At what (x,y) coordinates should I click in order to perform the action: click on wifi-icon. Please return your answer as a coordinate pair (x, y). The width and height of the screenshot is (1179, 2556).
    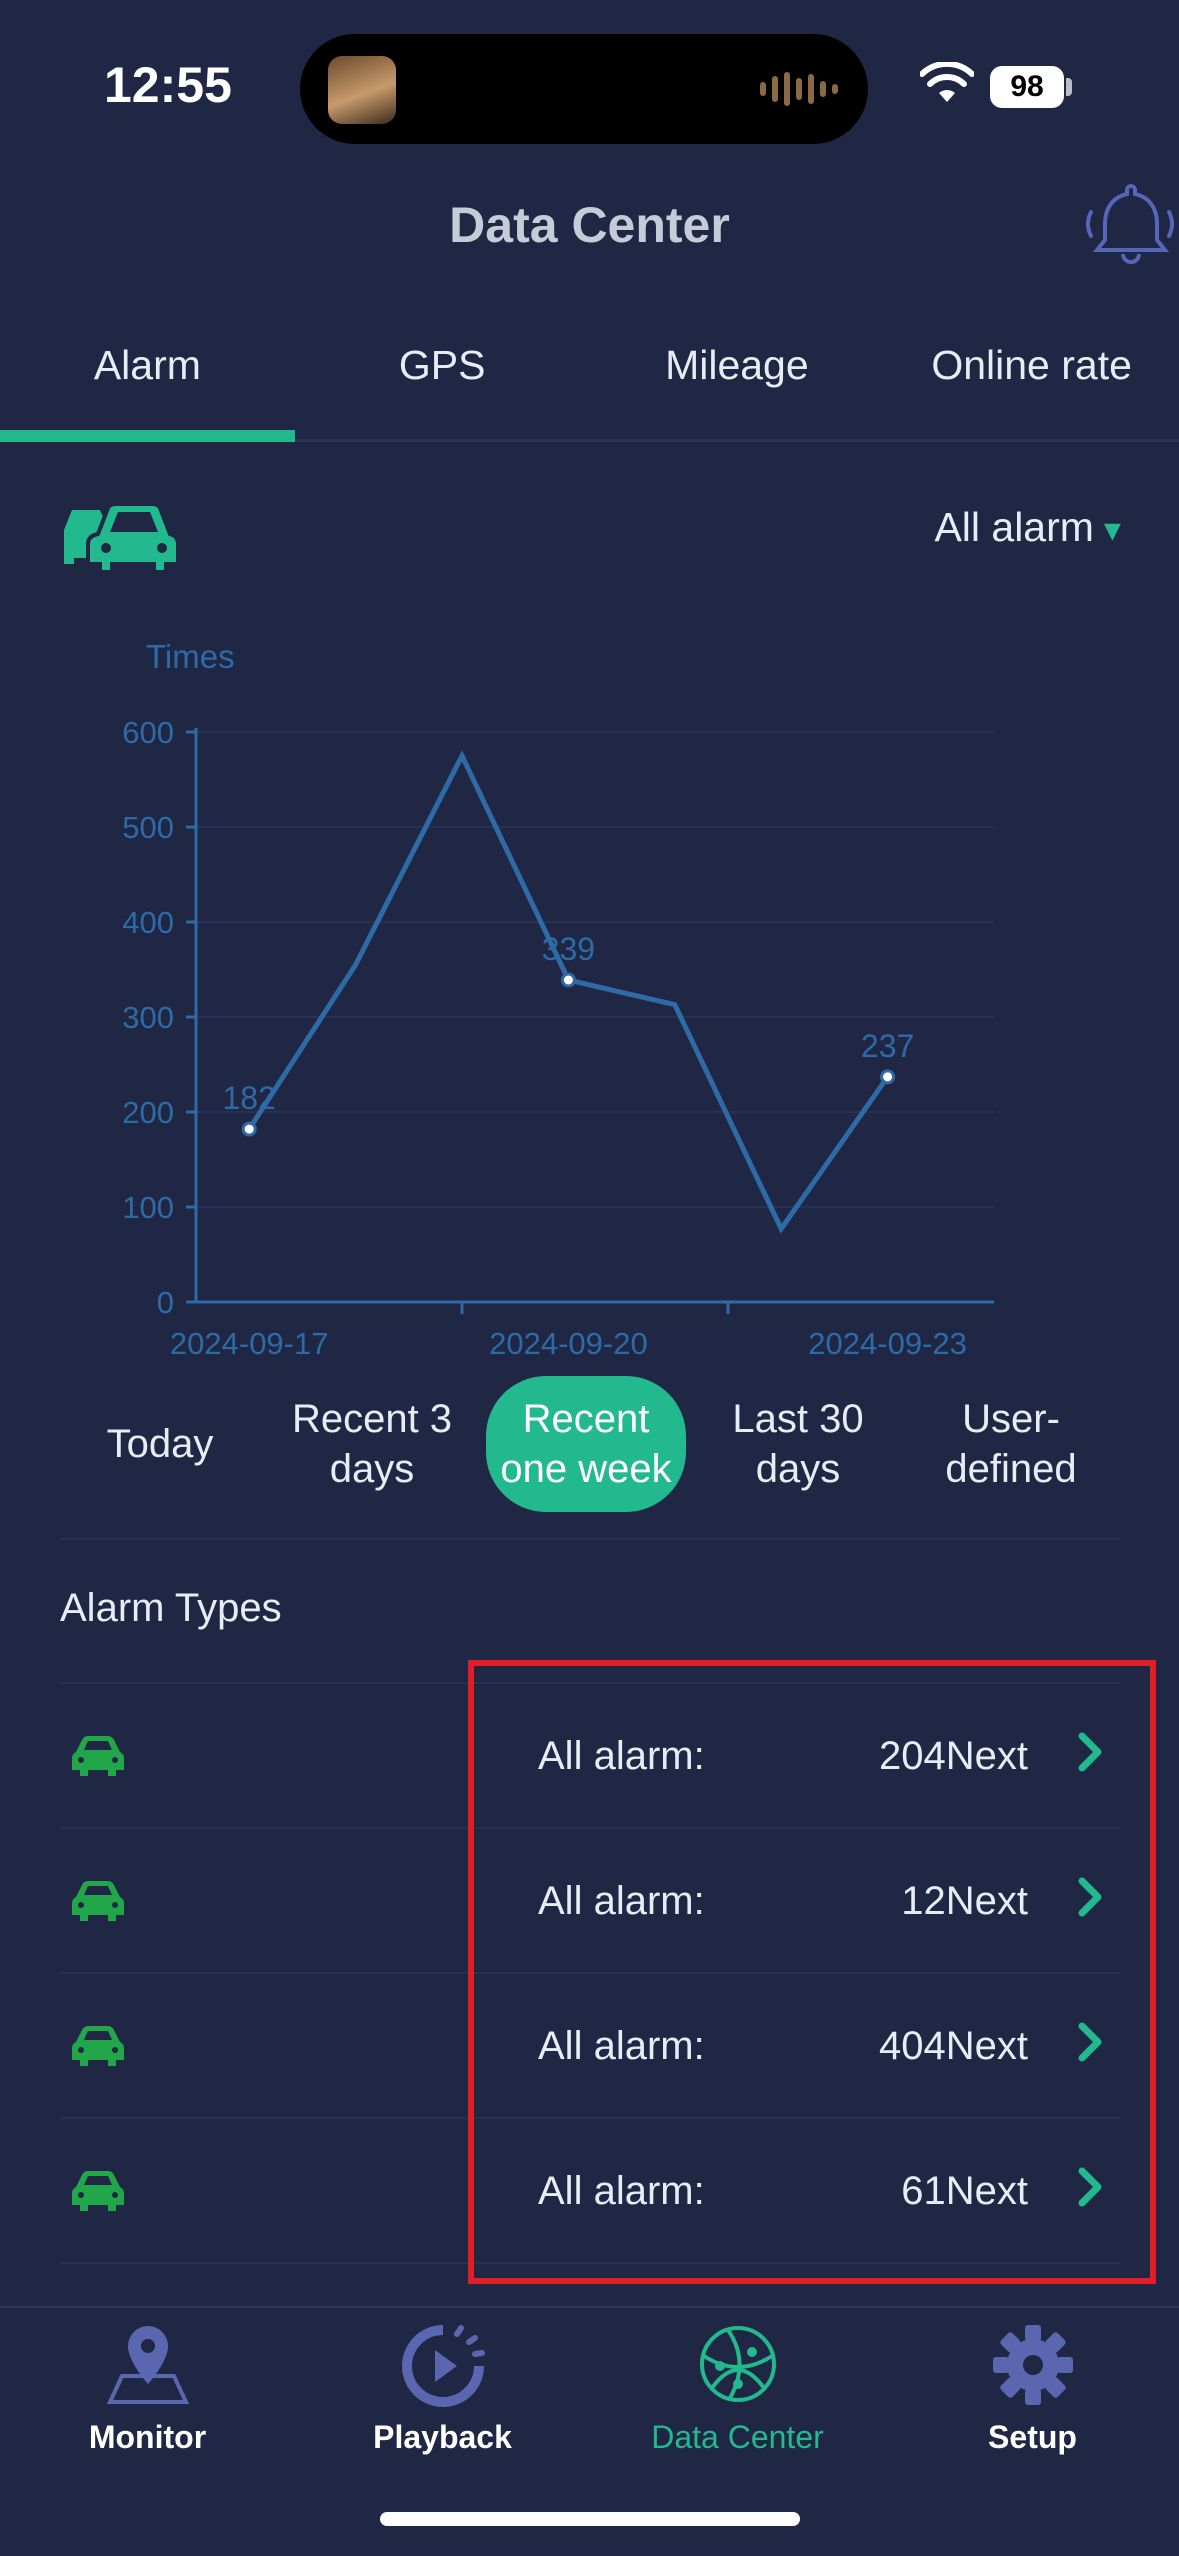
    Looking at the image, I should click on (947, 82).